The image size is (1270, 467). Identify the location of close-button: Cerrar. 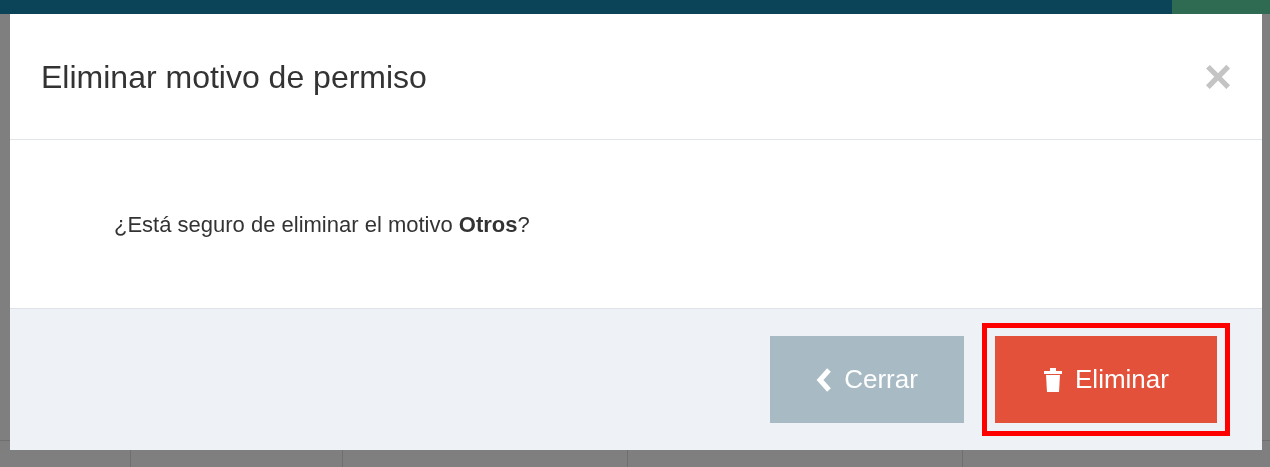
(867, 379).